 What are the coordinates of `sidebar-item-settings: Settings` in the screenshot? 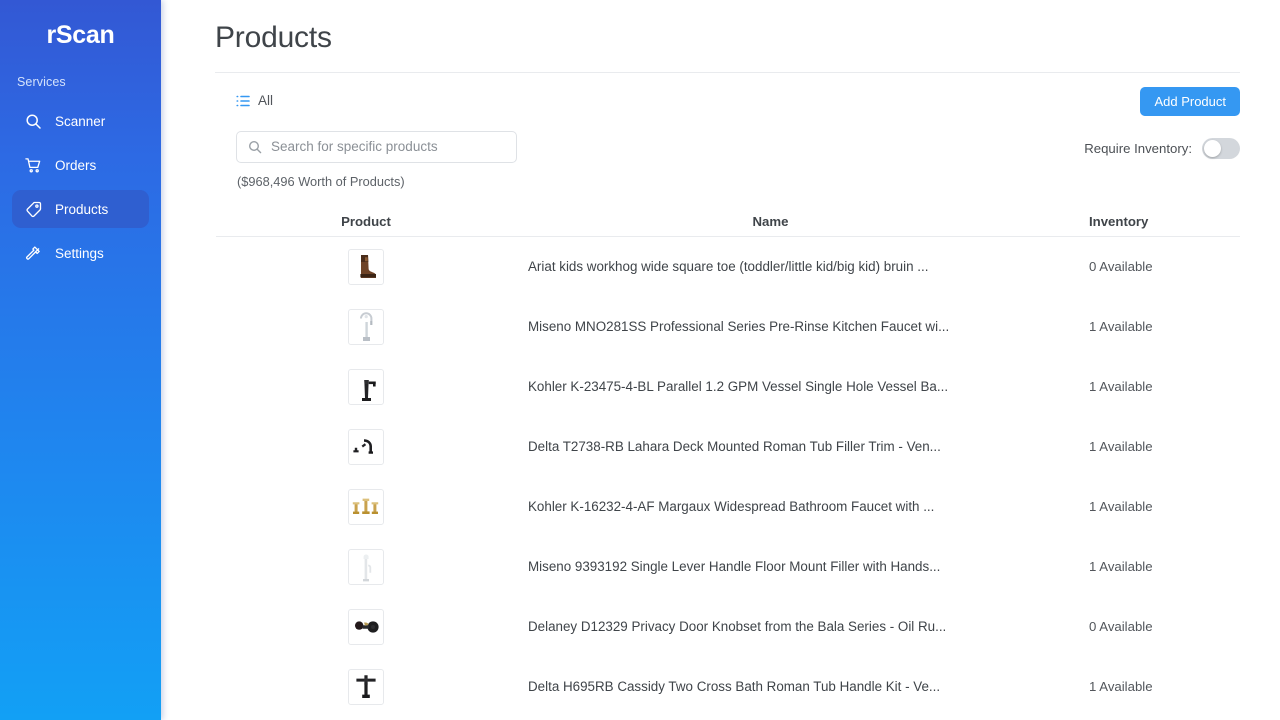 It's located at (80, 253).